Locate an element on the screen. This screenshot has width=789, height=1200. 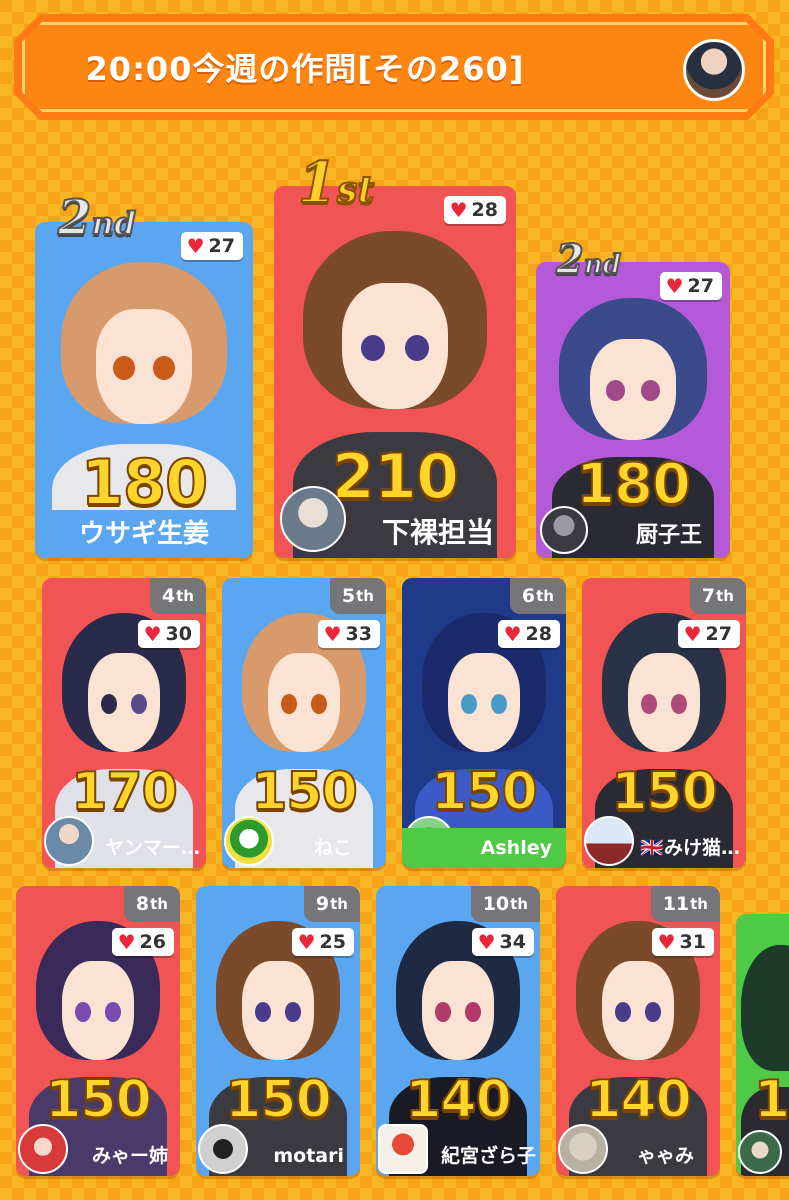
player-name: 下裸担当 is located at coordinates (437, 532).